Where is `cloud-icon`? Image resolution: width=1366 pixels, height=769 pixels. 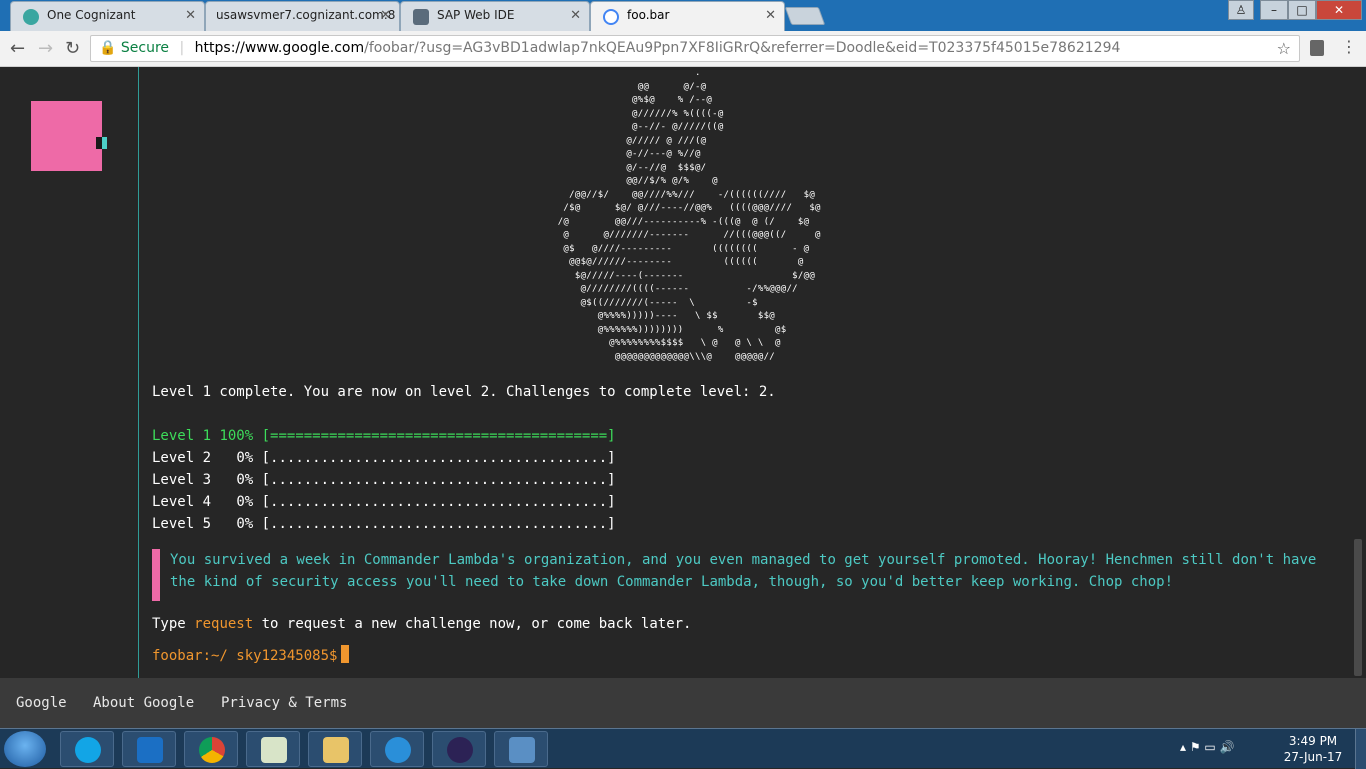
cloud-icon is located at coordinates (421, 17).